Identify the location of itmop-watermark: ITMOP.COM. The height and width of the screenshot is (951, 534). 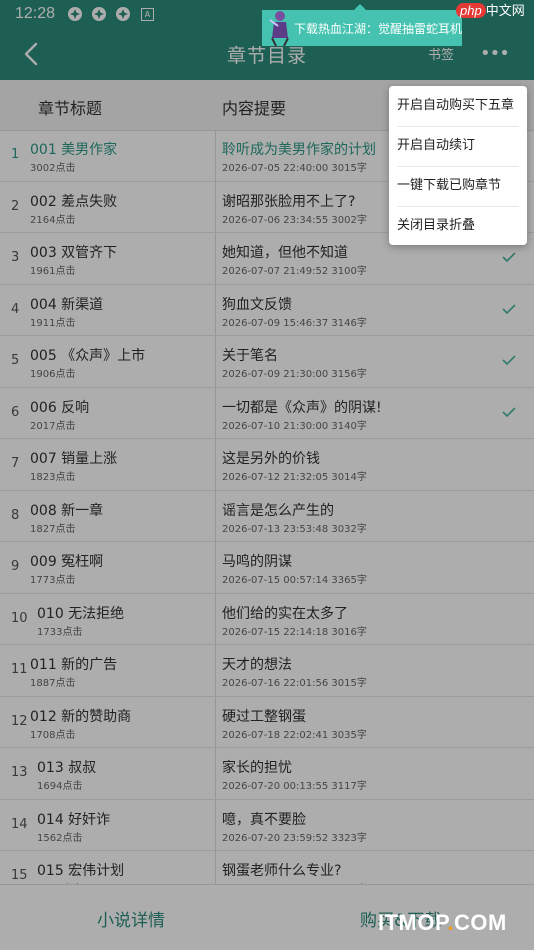
(442, 923).